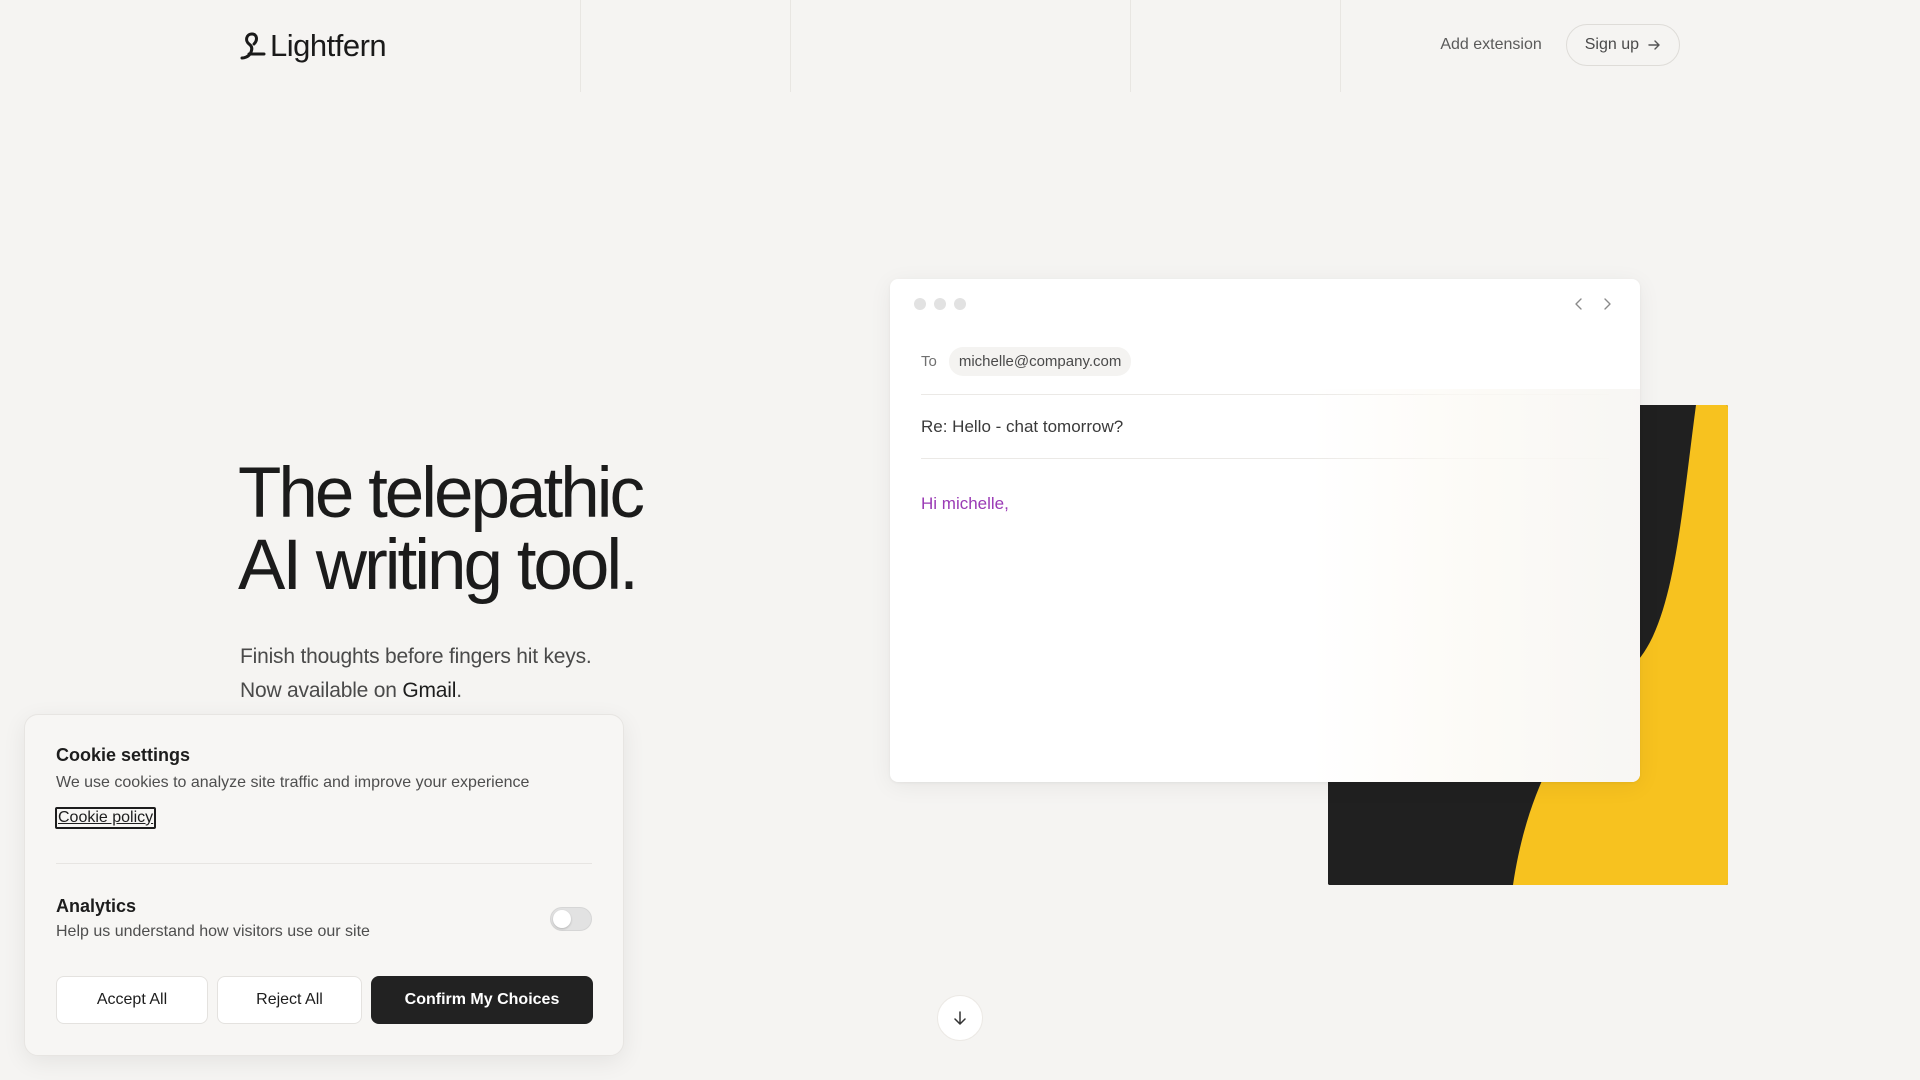 This screenshot has height=1080, width=1920. Describe the element at coordinates (929, 361) in the screenshot. I see `to-label: To` at that location.